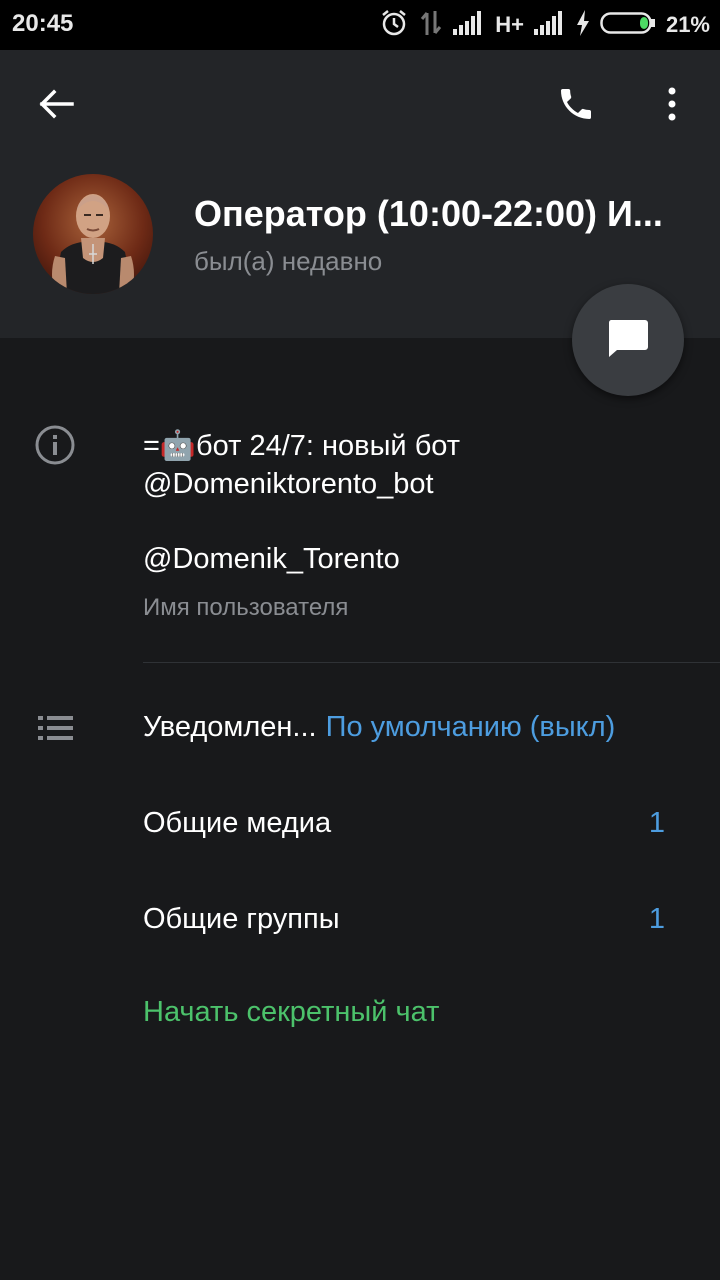 Image resolution: width=720 pixels, height=1280 pixels. Describe the element at coordinates (237, 822) in the screenshot. I see `shared-media-label: Общие медиа` at that location.